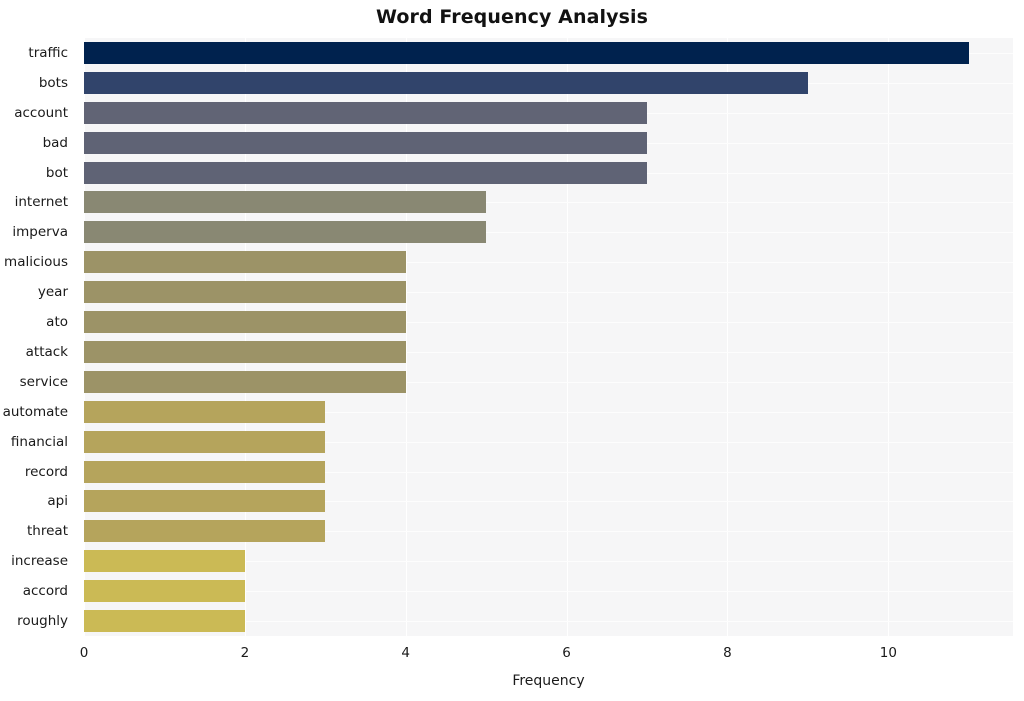 This screenshot has height=701, width=1024. I want to click on y-axis-tick-label: increase, so click(39, 561).